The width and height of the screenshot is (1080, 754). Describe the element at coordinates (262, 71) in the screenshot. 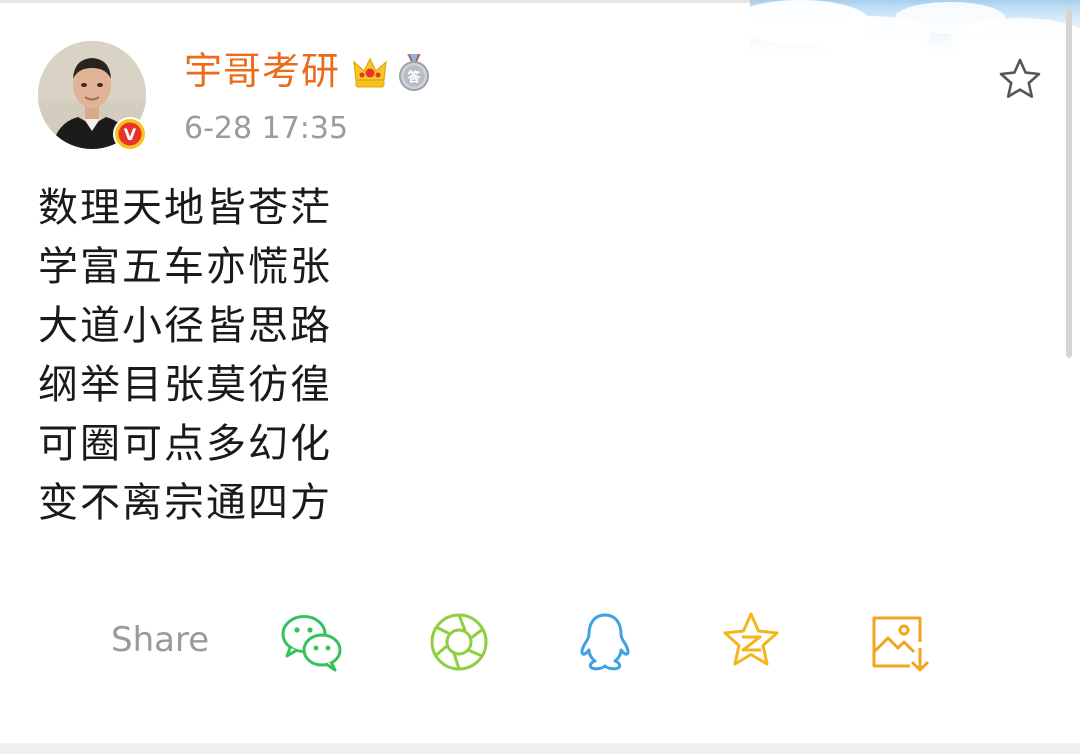

I see `author-name: 宇哥考研` at that location.